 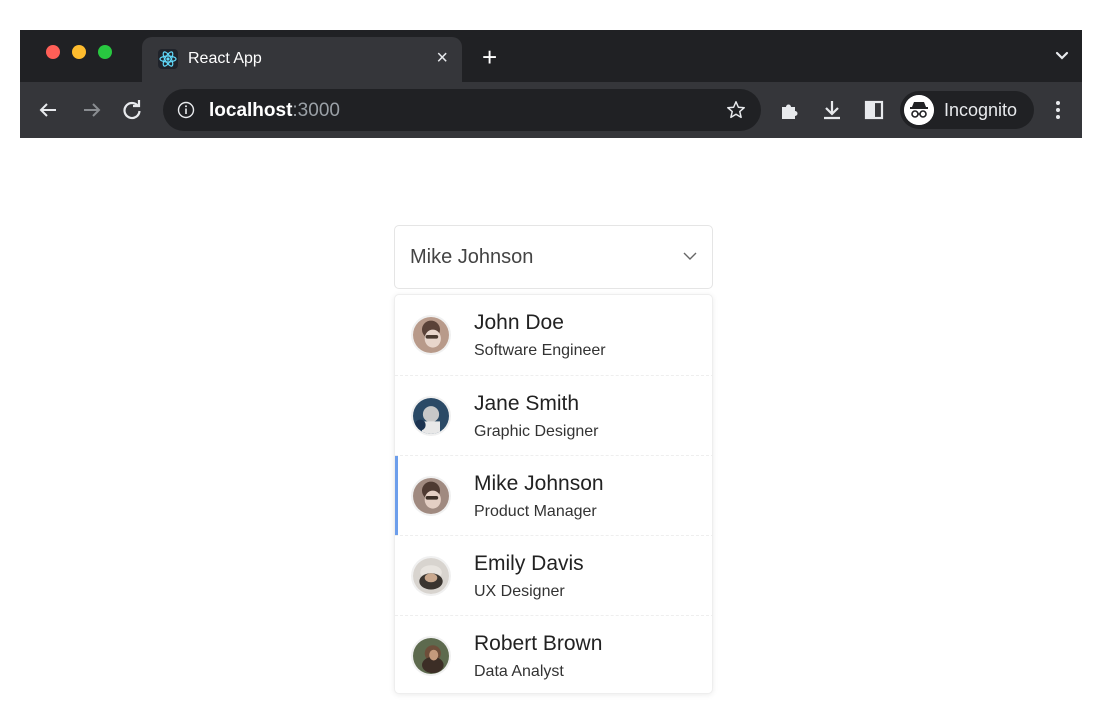 I want to click on selected-user-value: Mike Johnson, so click(x=472, y=257).